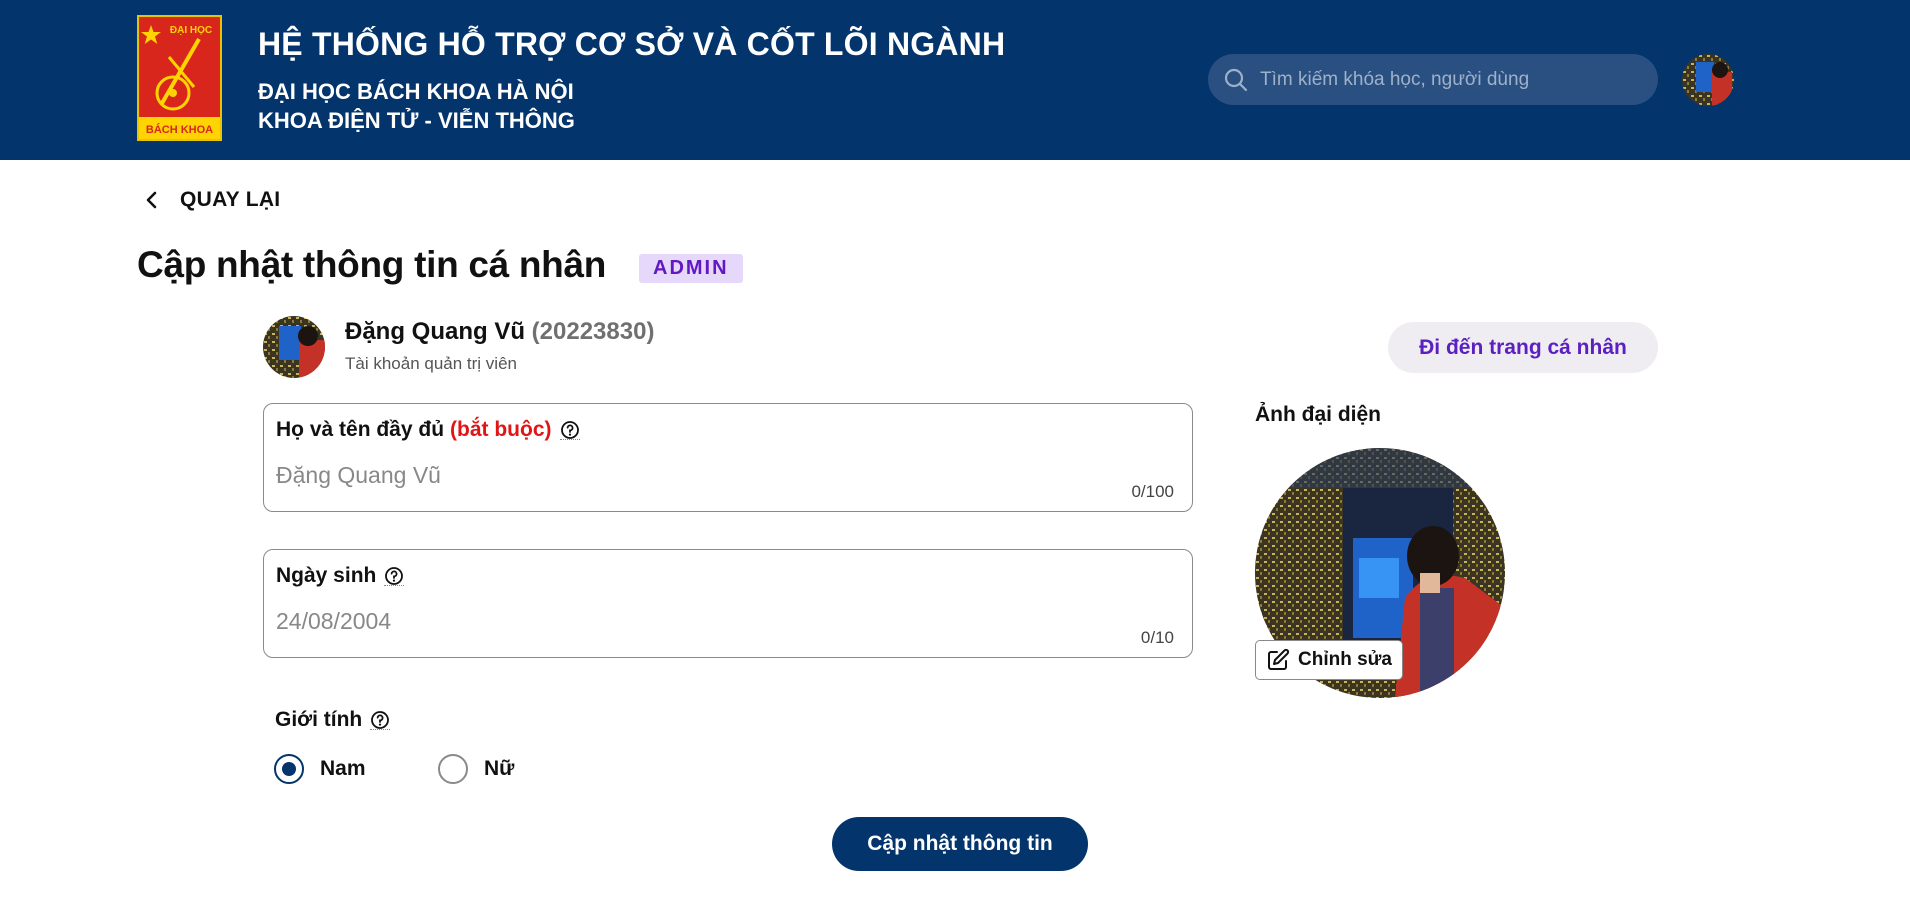 This screenshot has width=1910, height=914. What do you see at coordinates (453, 769) in the screenshot?
I see `radio-button` at bounding box center [453, 769].